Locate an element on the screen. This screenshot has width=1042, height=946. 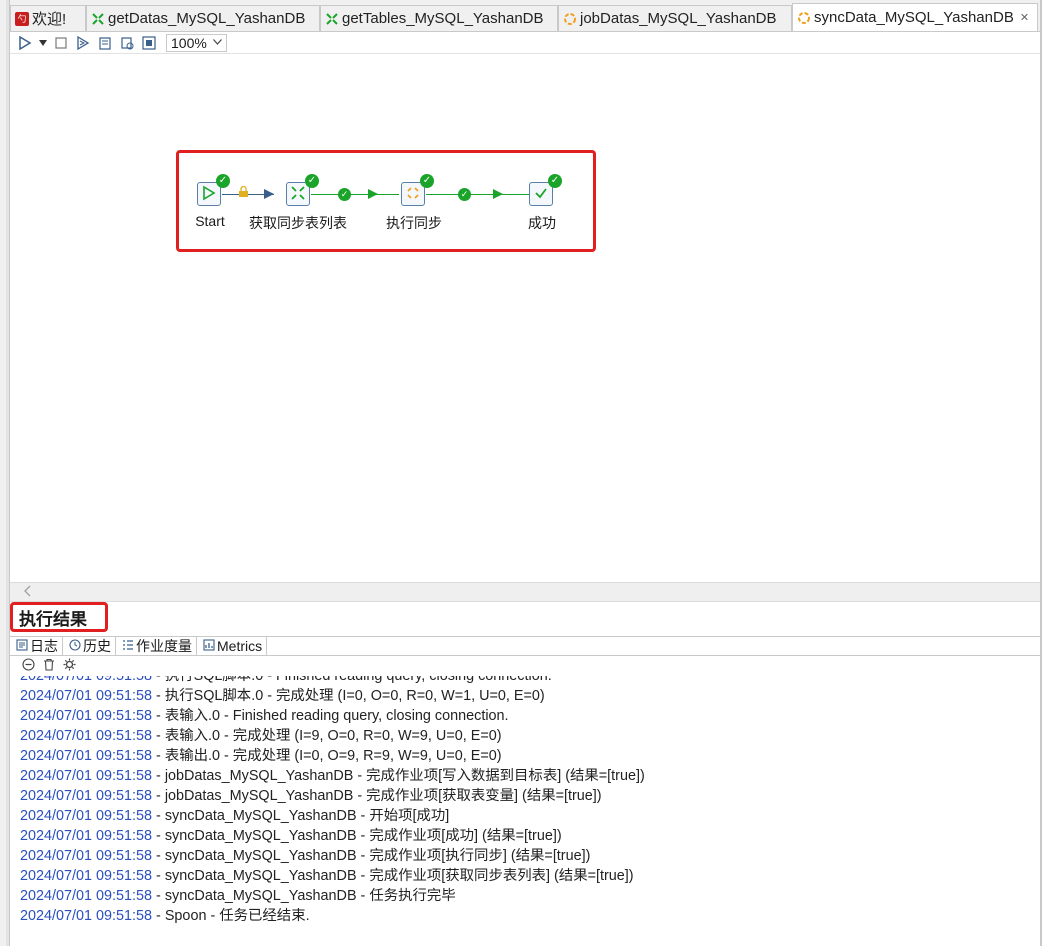
tab-log: 日志 is located at coordinates (36, 646).